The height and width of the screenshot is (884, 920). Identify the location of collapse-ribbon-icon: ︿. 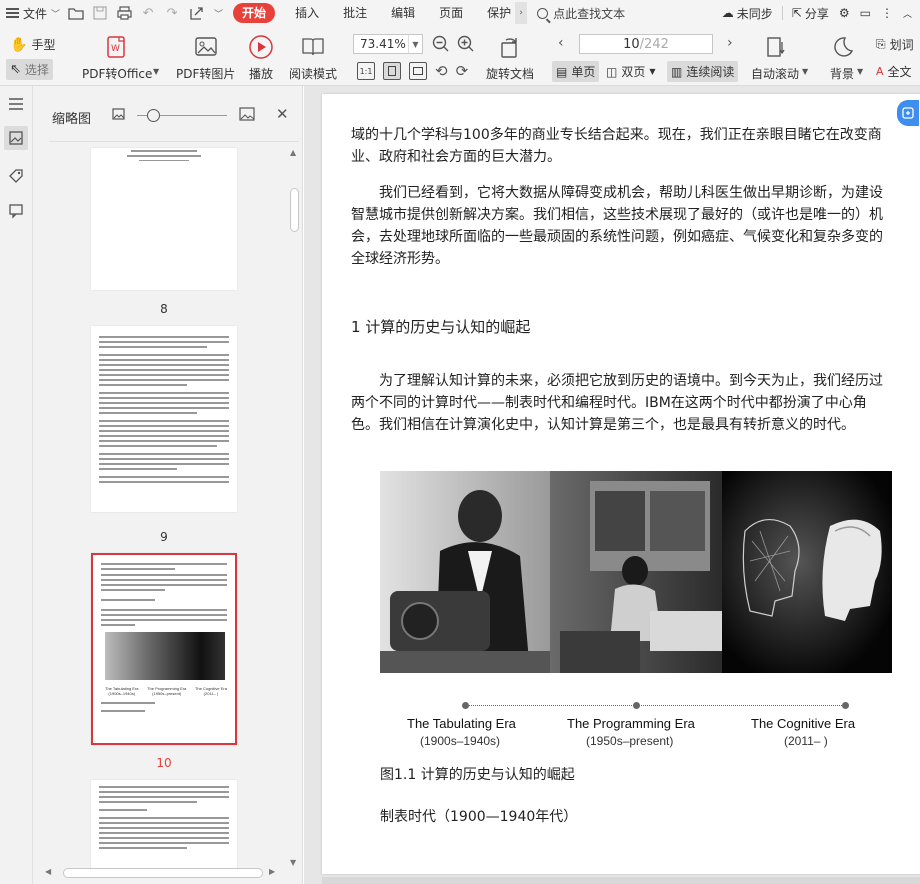
(907, 13).